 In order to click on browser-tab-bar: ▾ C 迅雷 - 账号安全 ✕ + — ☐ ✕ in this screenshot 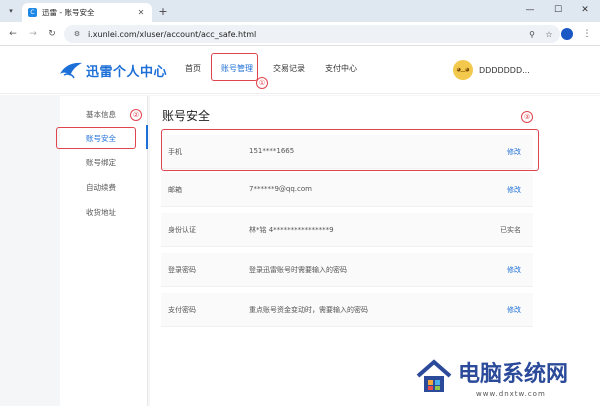, I will do `click(300, 11)`.